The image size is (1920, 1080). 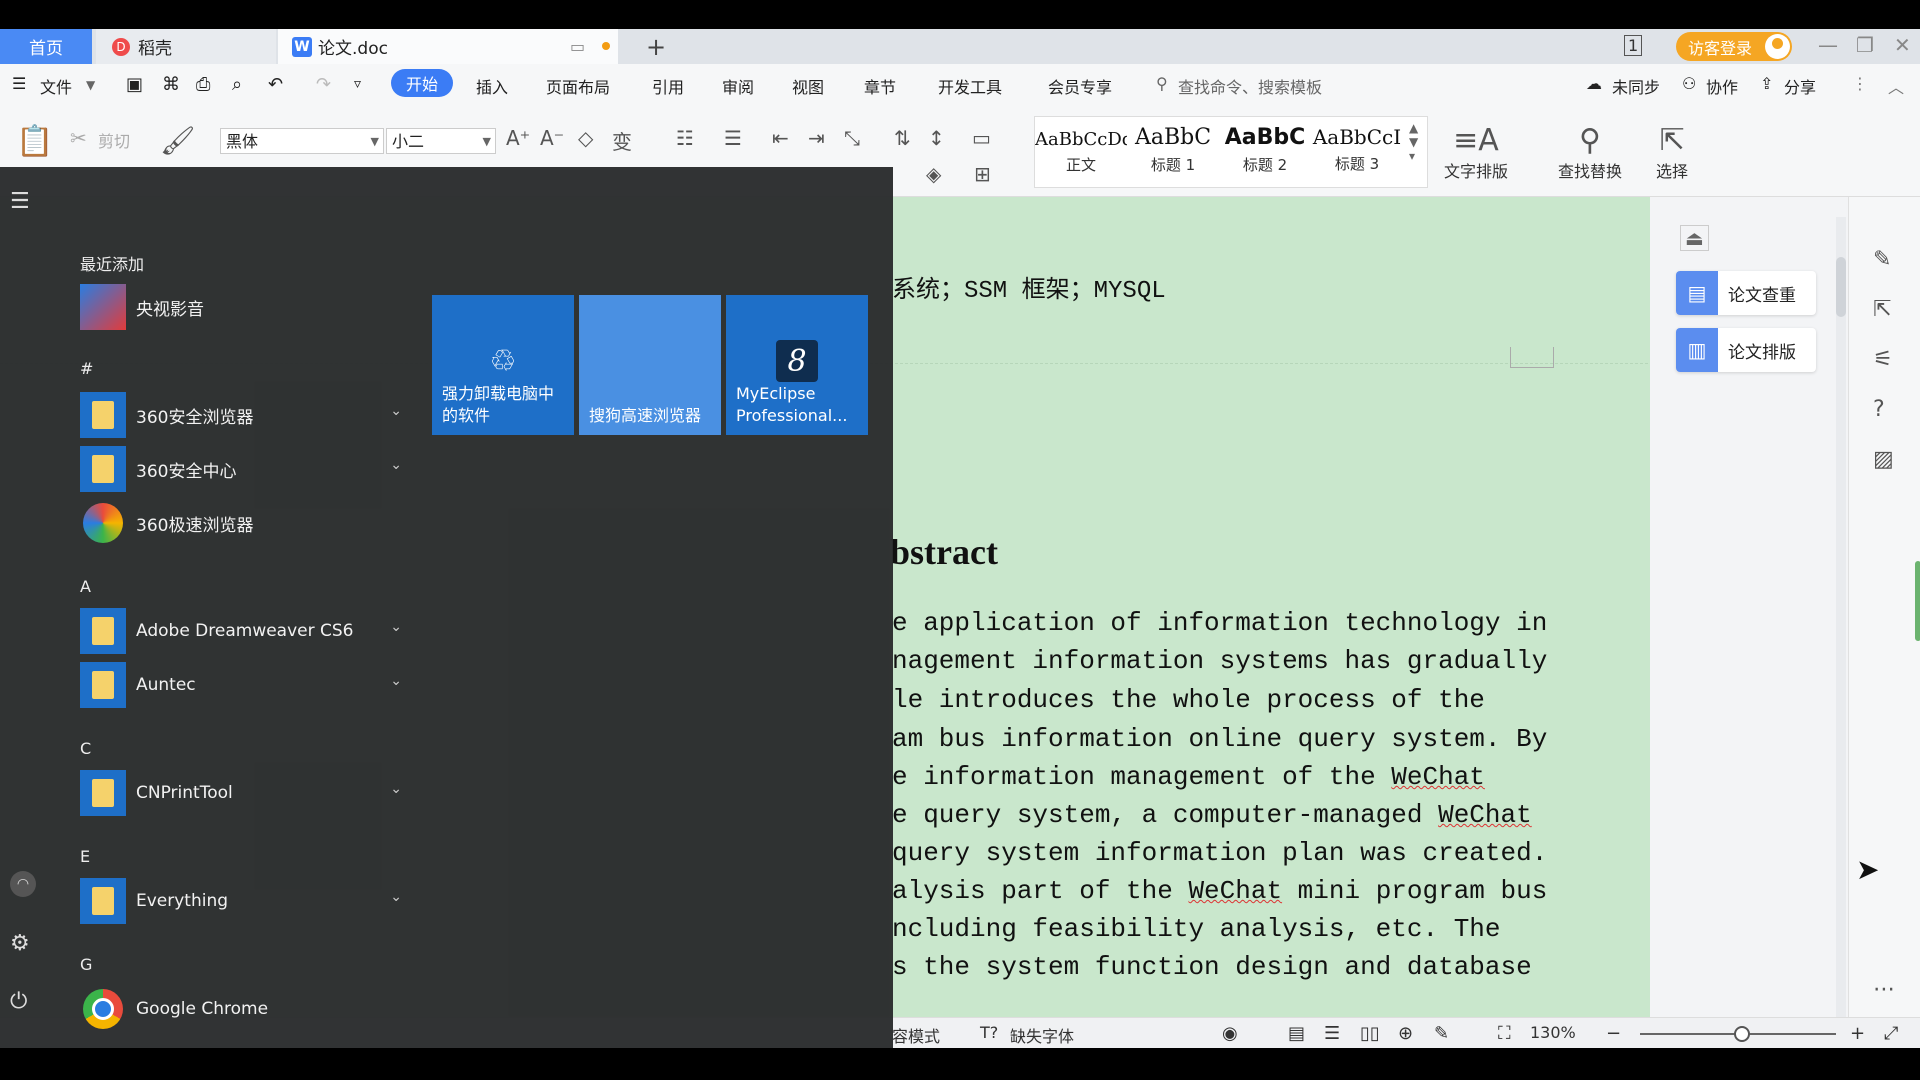 I want to click on collapse-ribbon-icon: ︿, so click(x=1896, y=86).